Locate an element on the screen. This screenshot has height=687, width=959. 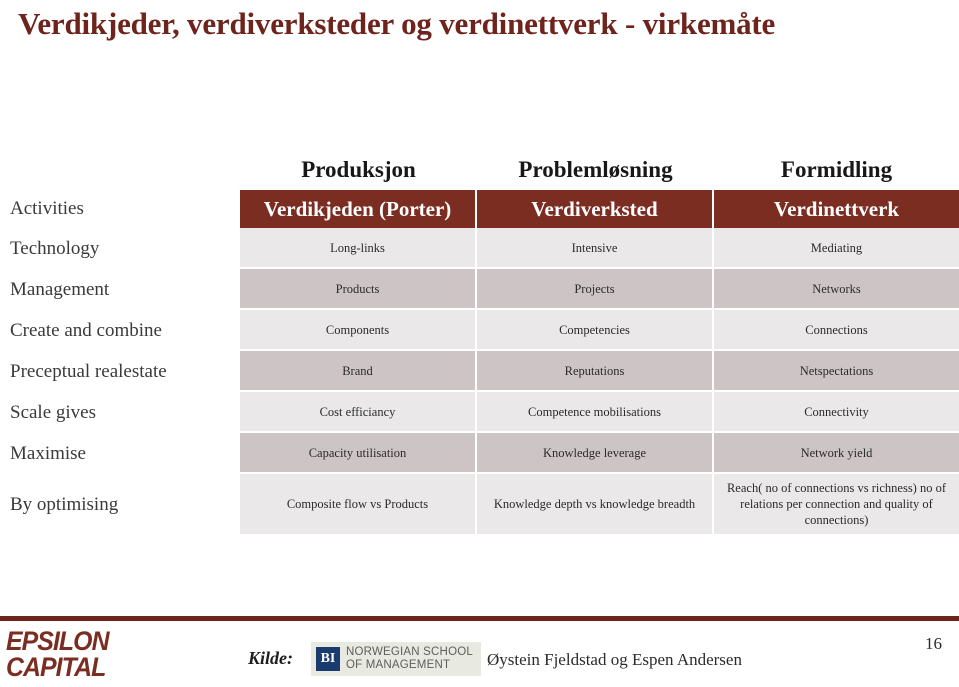
table-cell: Intensive is located at coordinates (595, 248).